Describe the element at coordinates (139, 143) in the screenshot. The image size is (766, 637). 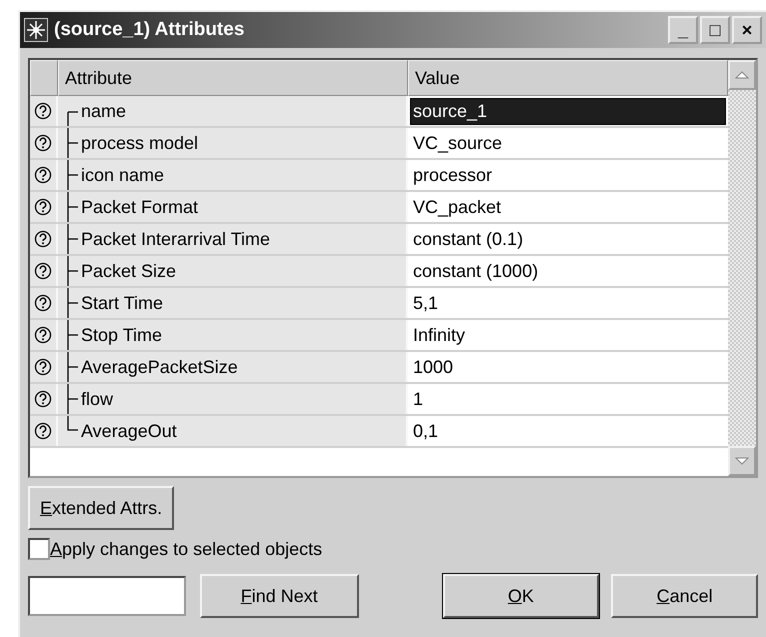
I see `attribute-name: process model` at that location.